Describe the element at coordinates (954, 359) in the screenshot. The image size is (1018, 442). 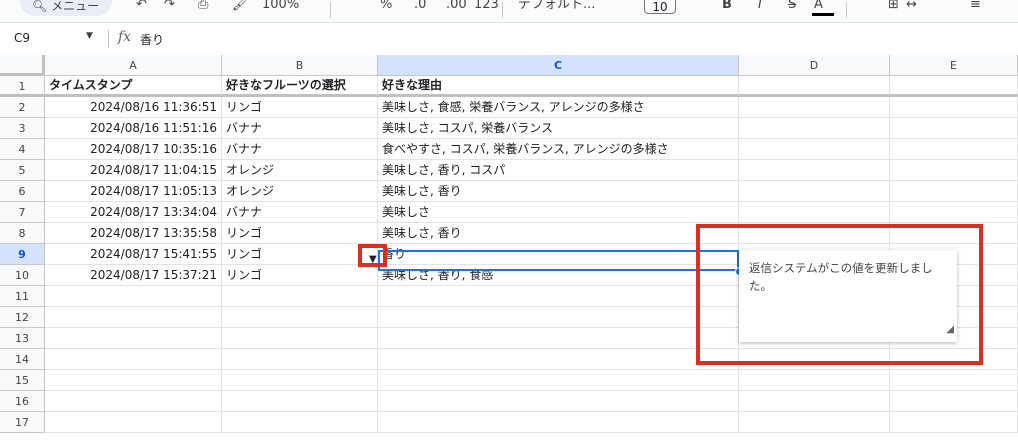
I see `cell-e14` at that location.